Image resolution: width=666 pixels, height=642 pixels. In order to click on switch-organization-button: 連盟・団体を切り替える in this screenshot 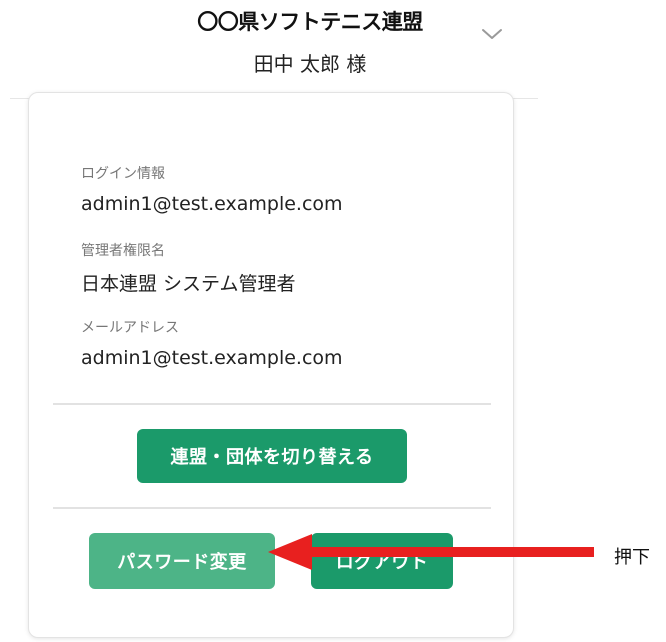, I will do `click(272, 456)`.